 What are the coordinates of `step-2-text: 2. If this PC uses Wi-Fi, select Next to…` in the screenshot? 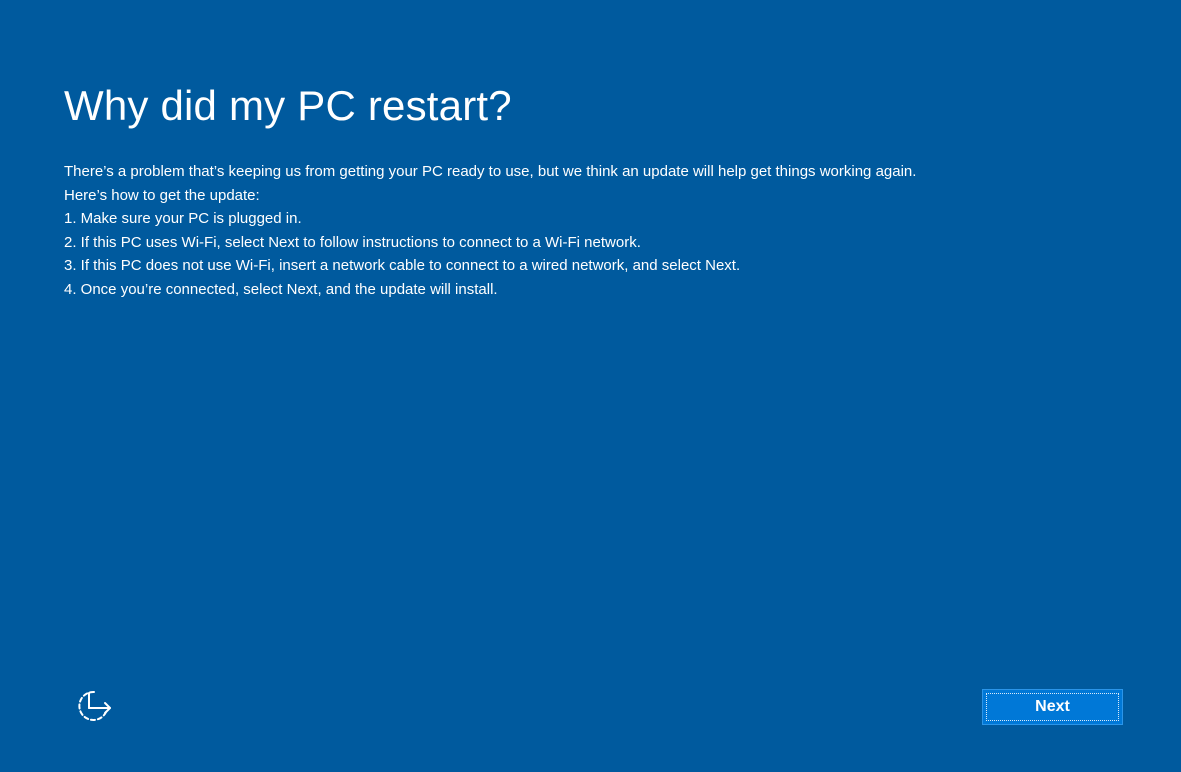 It's located at (352, 242).